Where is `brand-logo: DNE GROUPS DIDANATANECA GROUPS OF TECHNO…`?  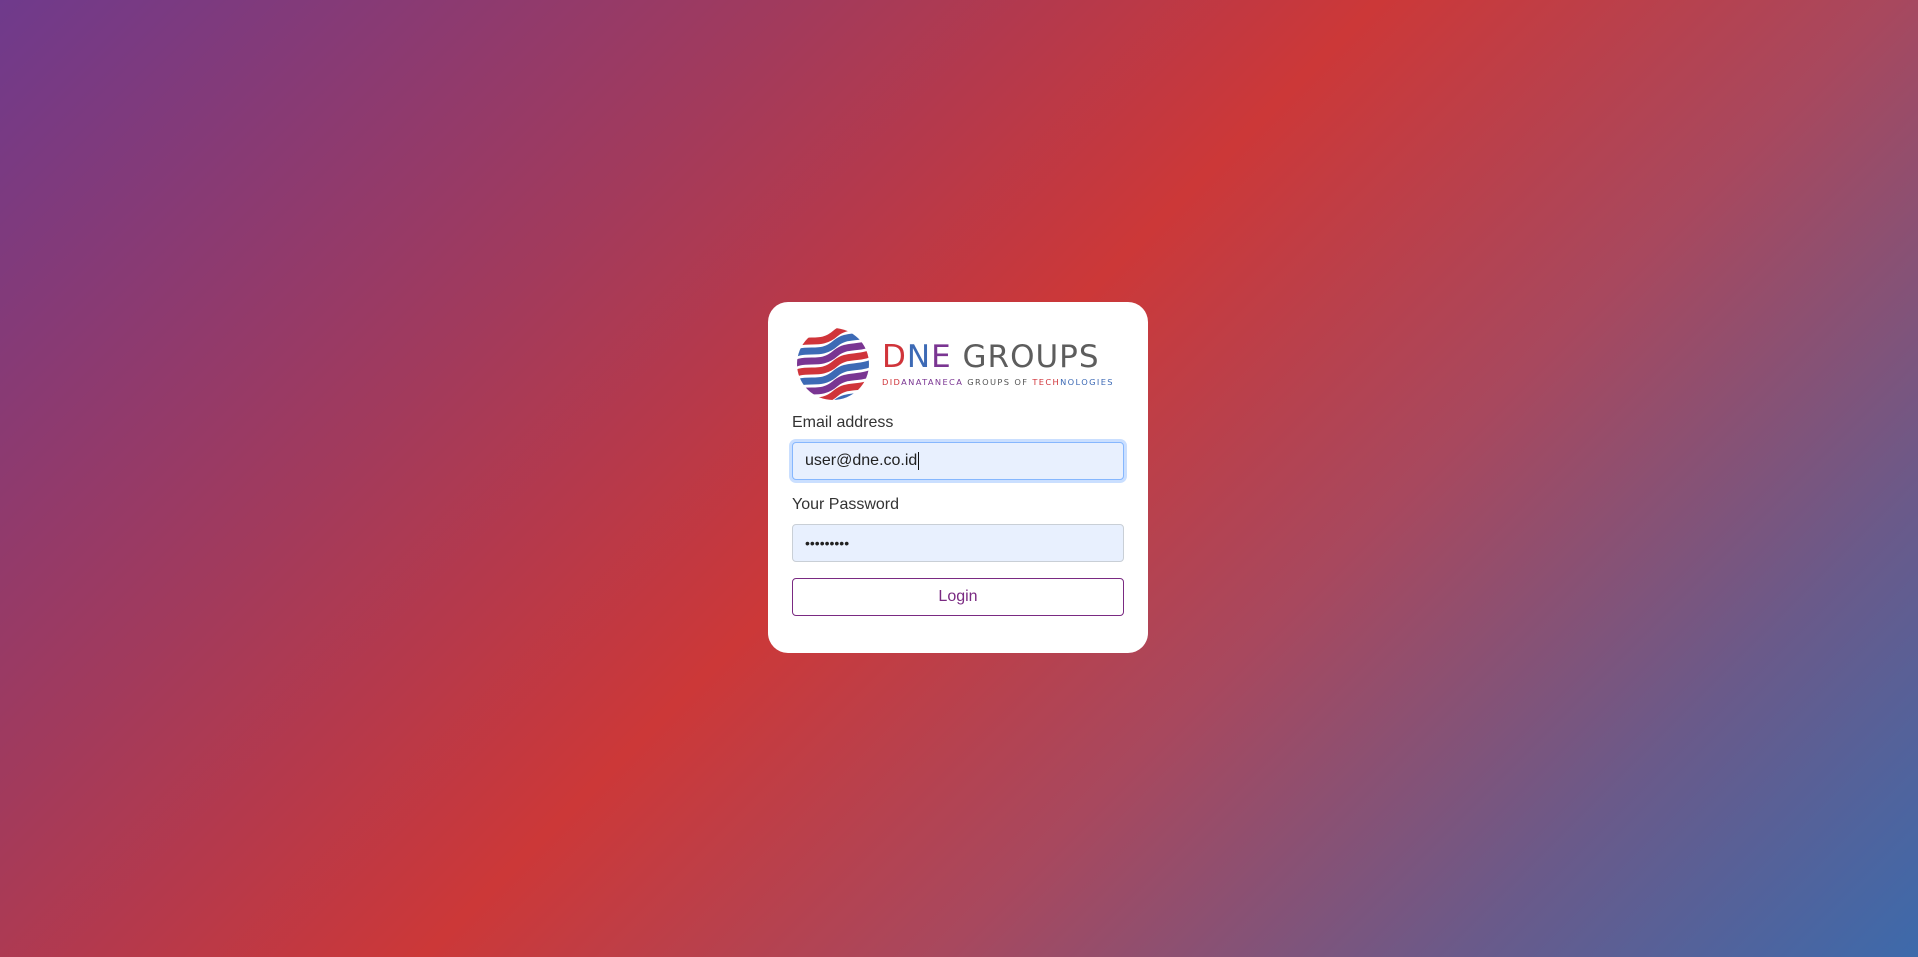 brand-logo: DNE GROUPS DIDANATANECA GROUPS OF TECHNO… is located at coordinates (960, 364).